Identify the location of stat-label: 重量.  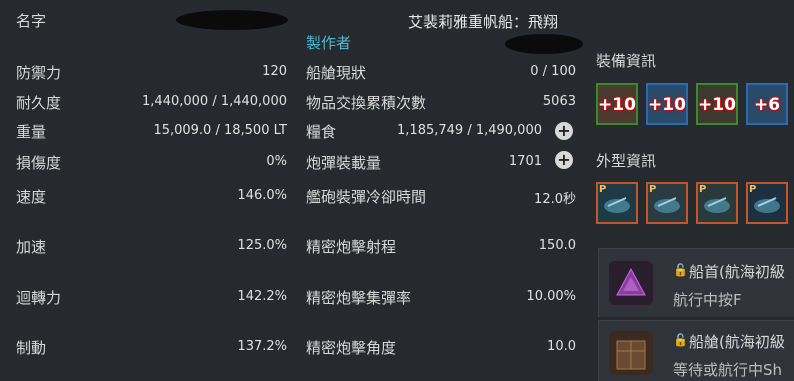
(31, 132).